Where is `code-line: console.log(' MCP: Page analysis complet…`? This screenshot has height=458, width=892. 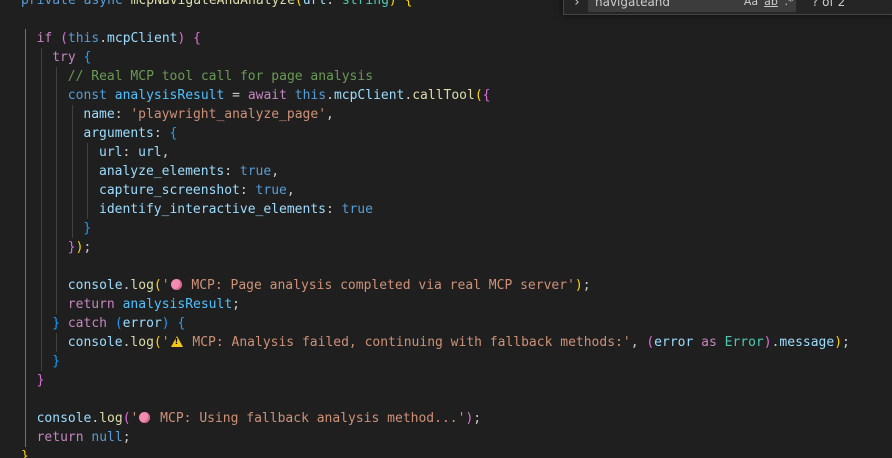 code-line: console.log(' MCP: Page analysis complet… is located at coordinates (329, 285).